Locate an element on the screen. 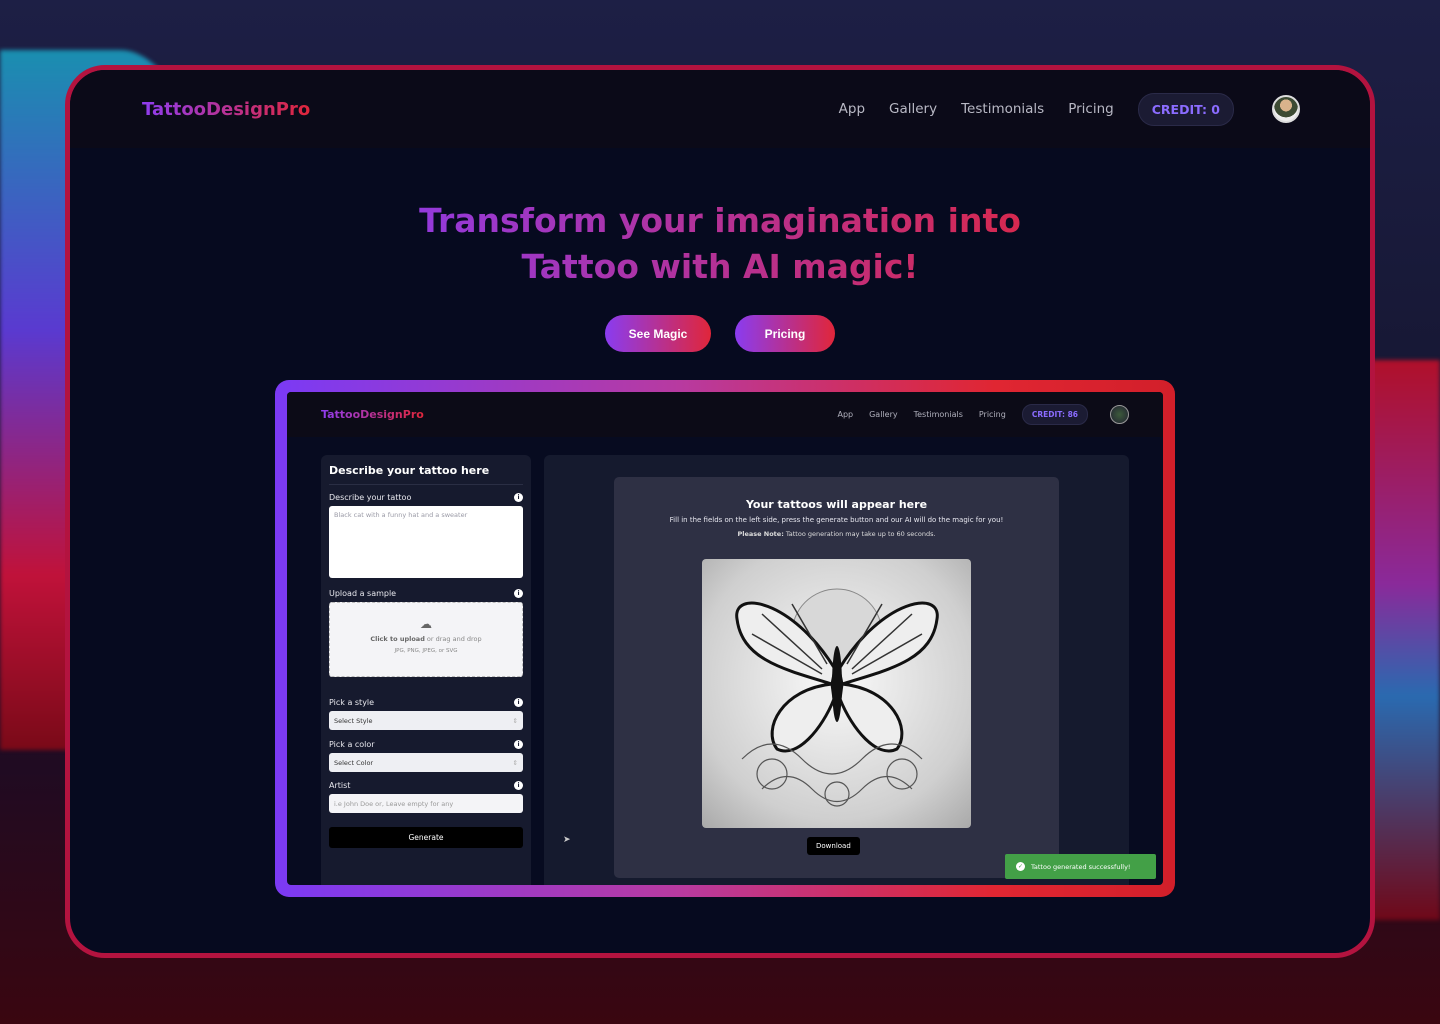 The image size is (1440, 1024). preview-nav-pricing: Pricing is located at coordinates (992, 414).